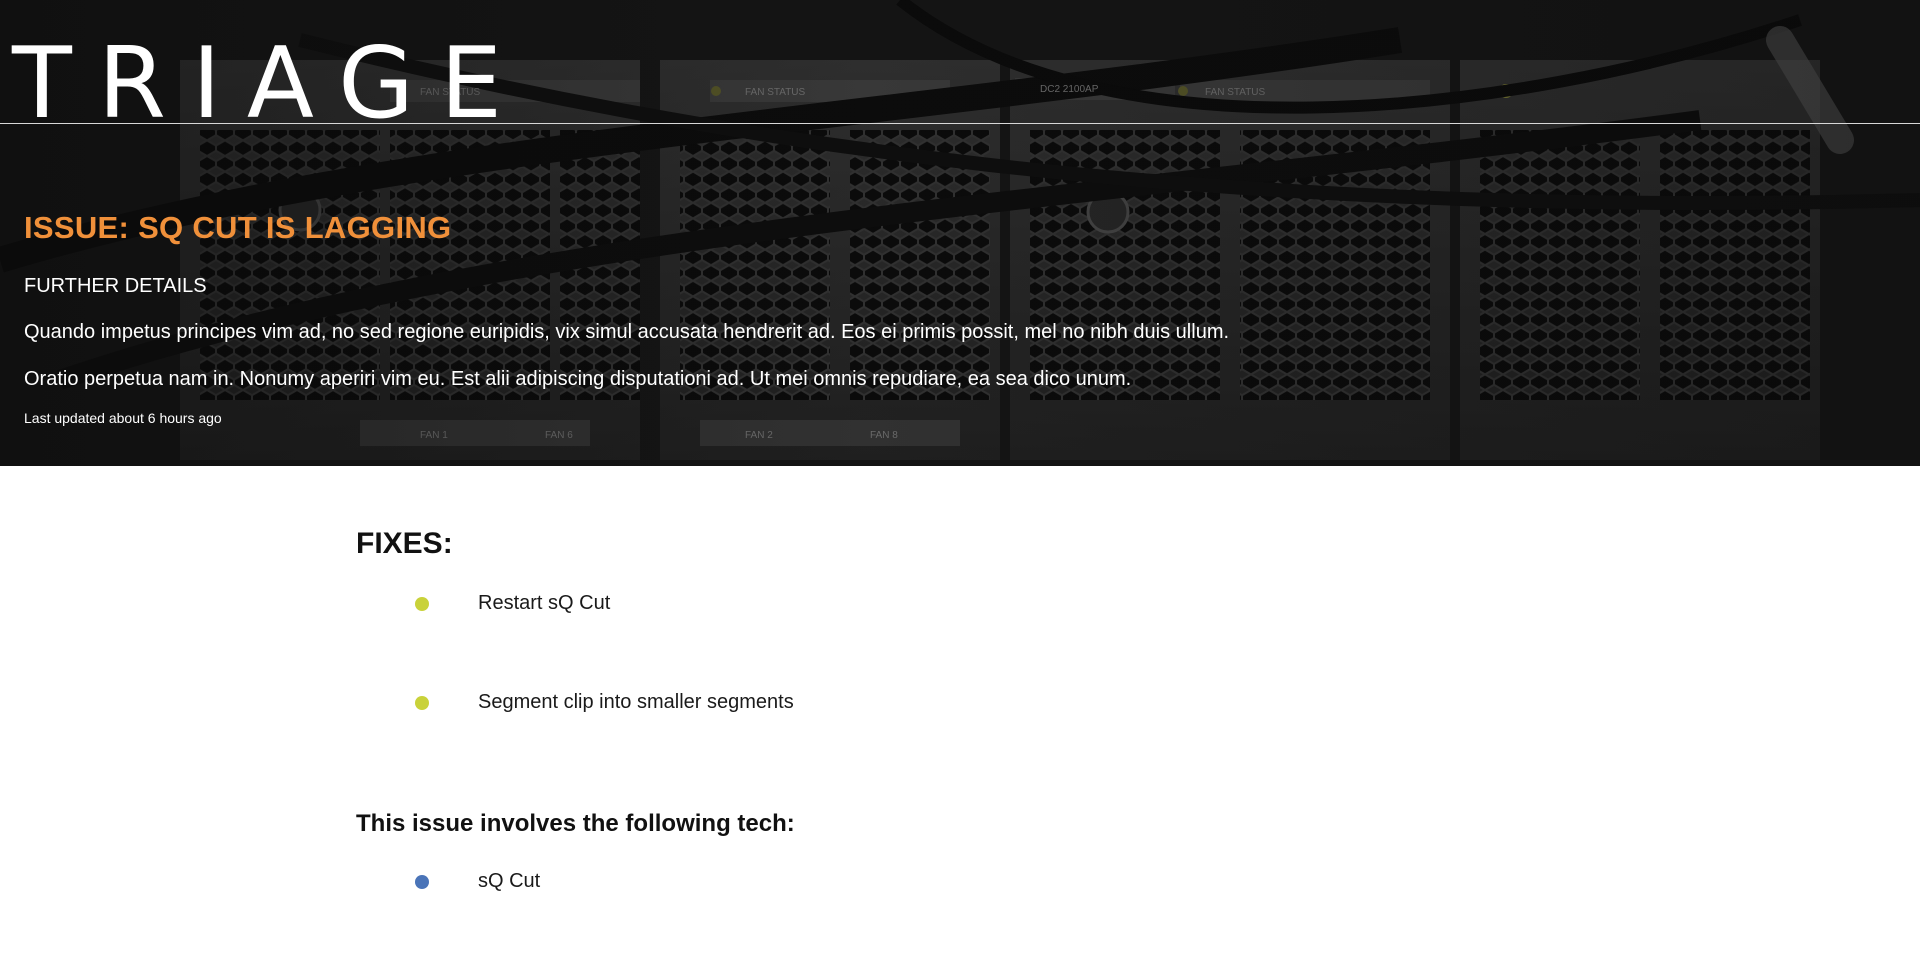 This screenshot has width=1920, height=958. Describe the element at coordinates (509, 881) in the screenshot. I see `tech-label: sQ Cut` at that location.